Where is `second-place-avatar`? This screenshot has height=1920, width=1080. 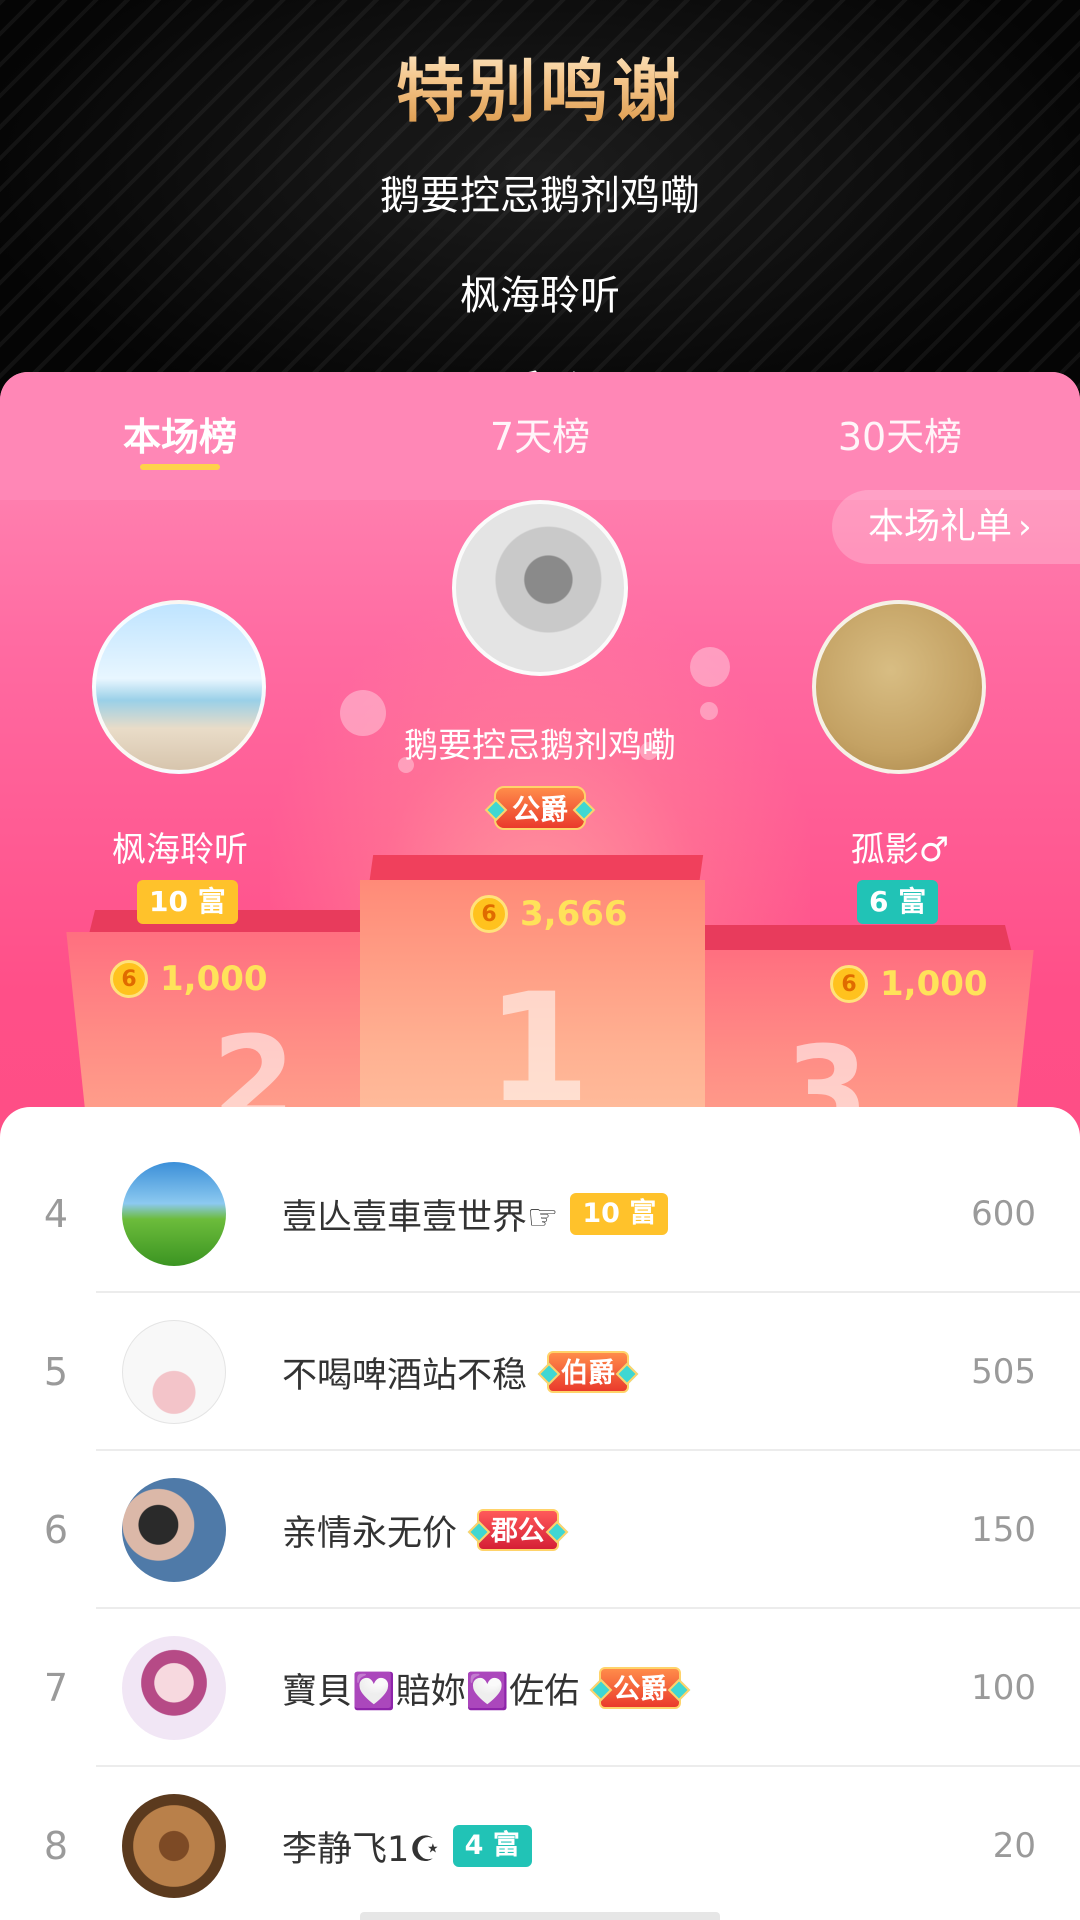 second-place-avatar is located at coordinates (179, 687).